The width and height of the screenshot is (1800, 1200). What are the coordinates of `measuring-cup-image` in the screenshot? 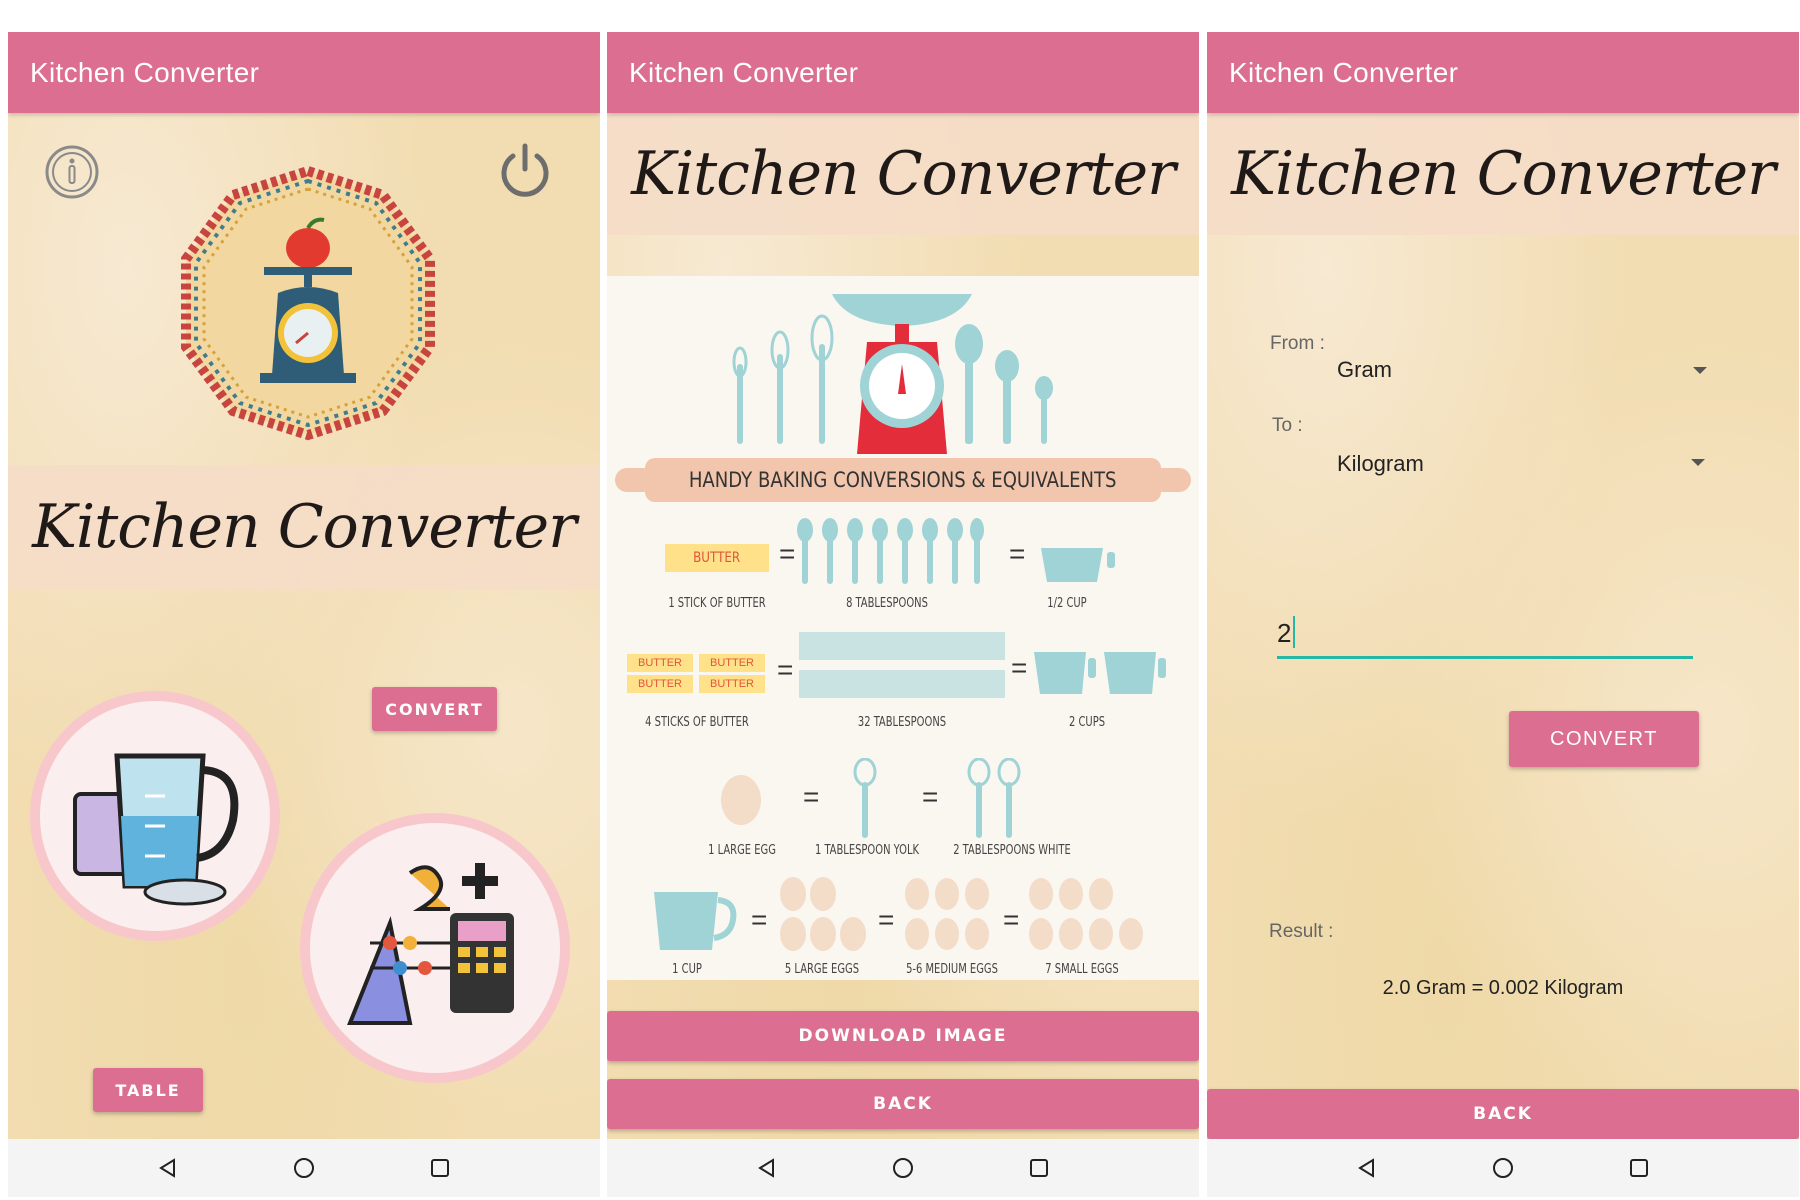 It's located at (155, 816).